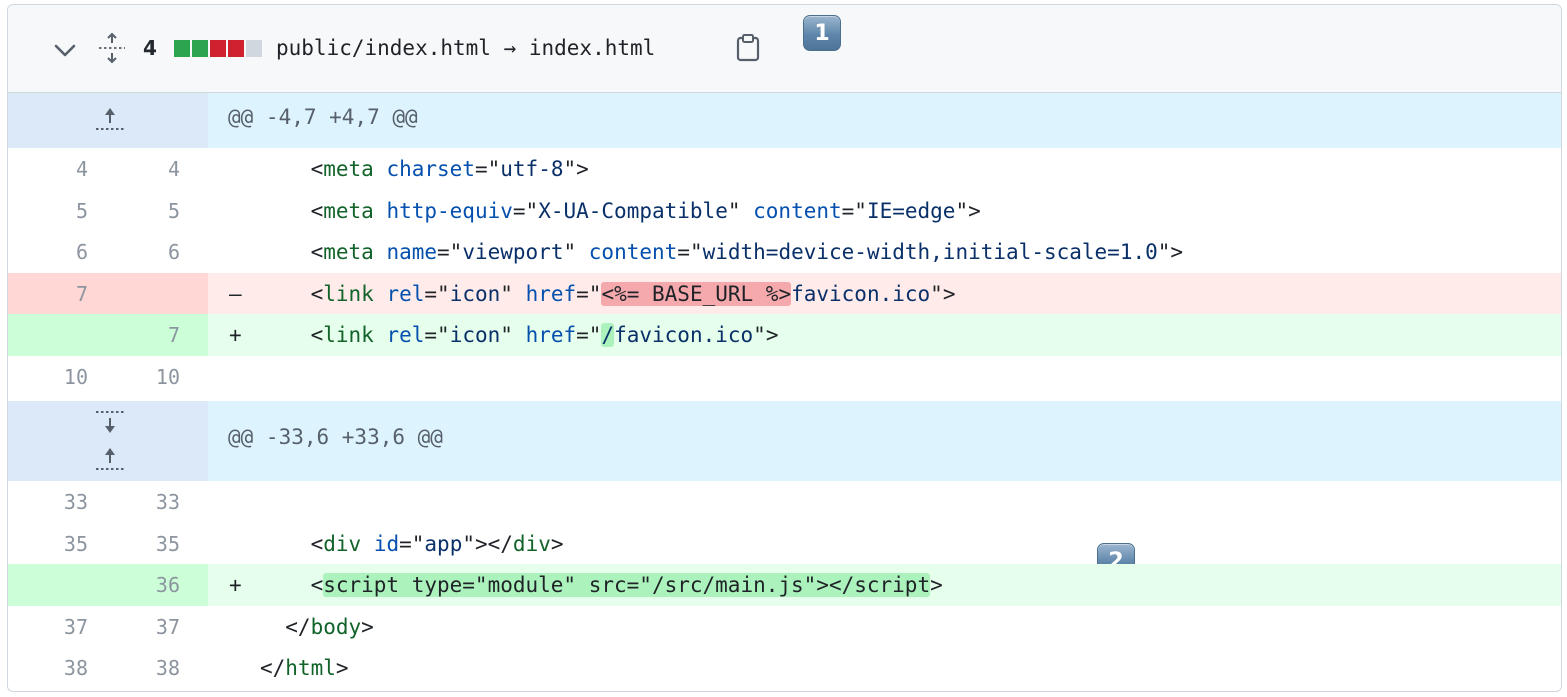 The width and height of the screenshot is (1567, 697). What do you see at coordinates (108, 544) in the screenshot?
I see `line-gutter: 35 35` at bounding box center [108, 544].